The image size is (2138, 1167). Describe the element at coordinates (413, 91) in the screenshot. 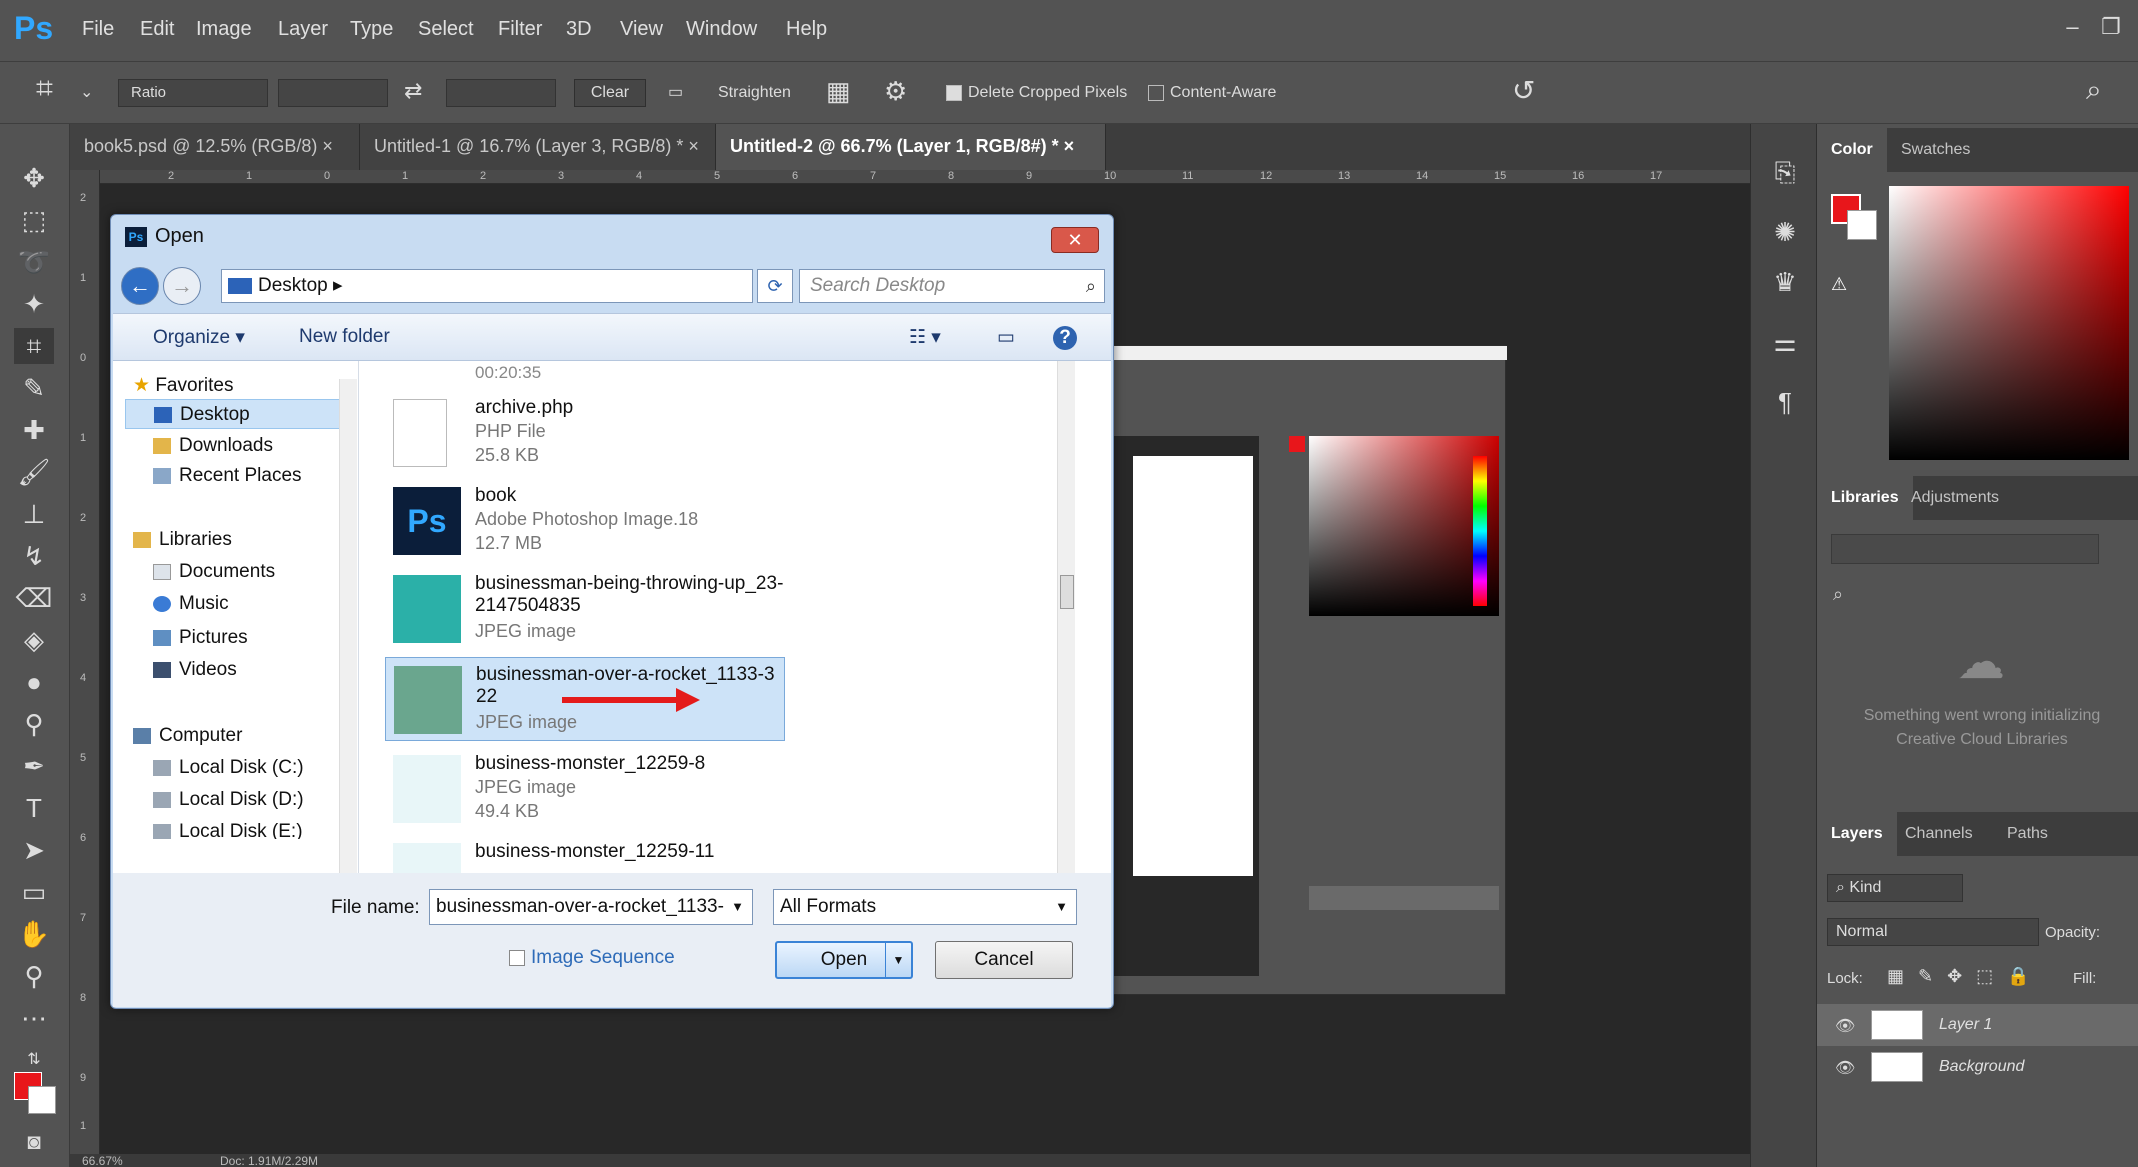

I see `swap-icon: ⇄` at that location.